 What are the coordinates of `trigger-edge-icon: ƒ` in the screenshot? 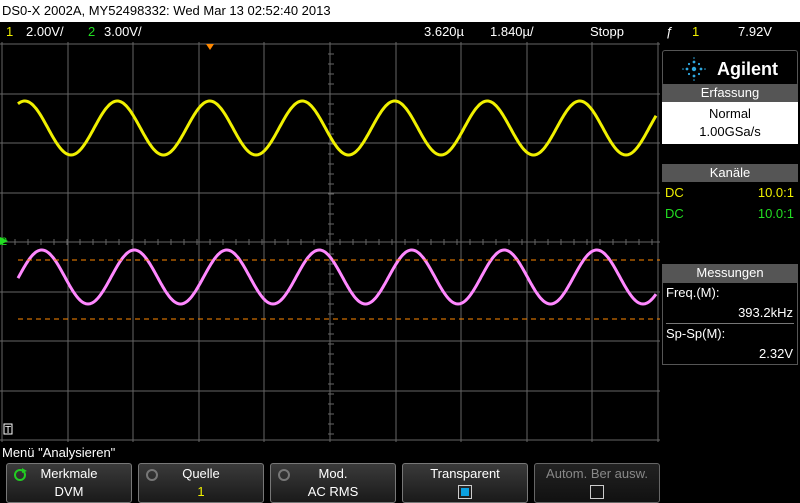 It's located at (670, 31).